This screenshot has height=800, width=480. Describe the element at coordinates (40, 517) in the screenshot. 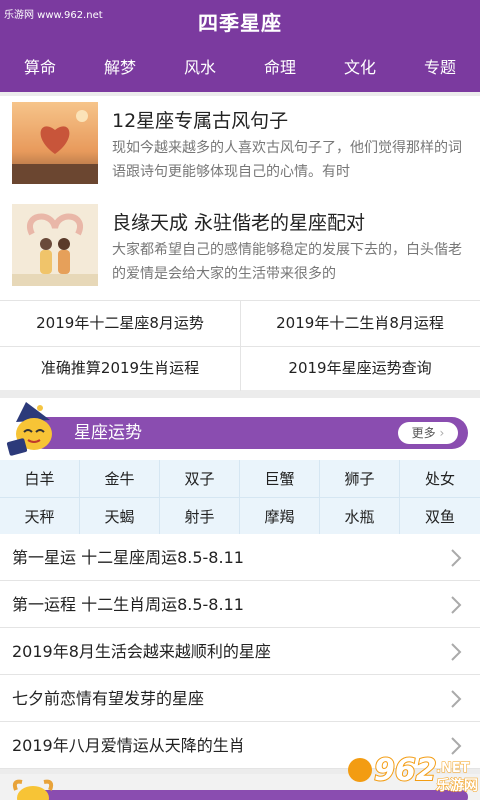

I see `zodiac-libra: 天秤` at that location.